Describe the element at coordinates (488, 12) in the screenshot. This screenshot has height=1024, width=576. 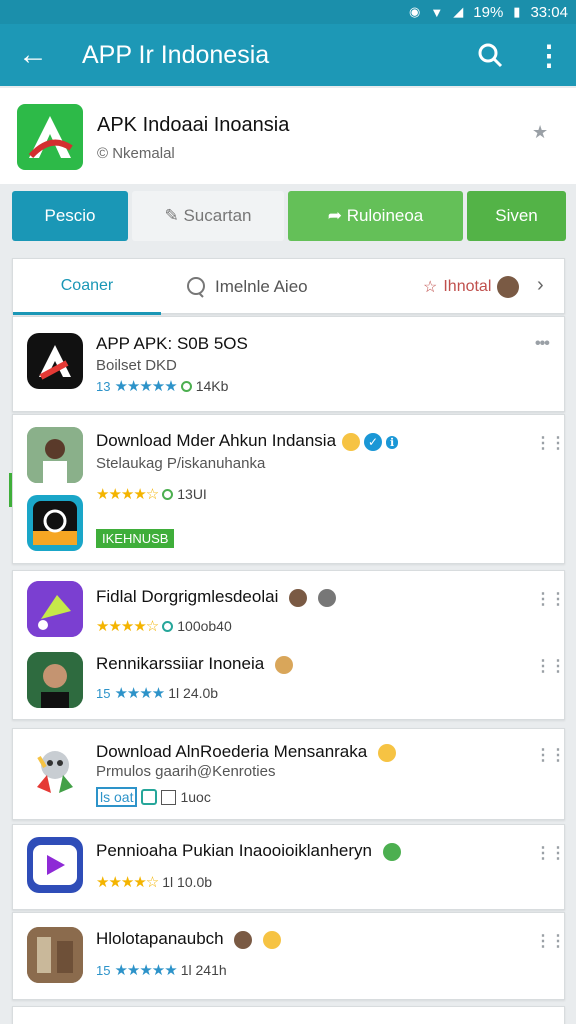
I see `battery-percent: 19%` at that location.